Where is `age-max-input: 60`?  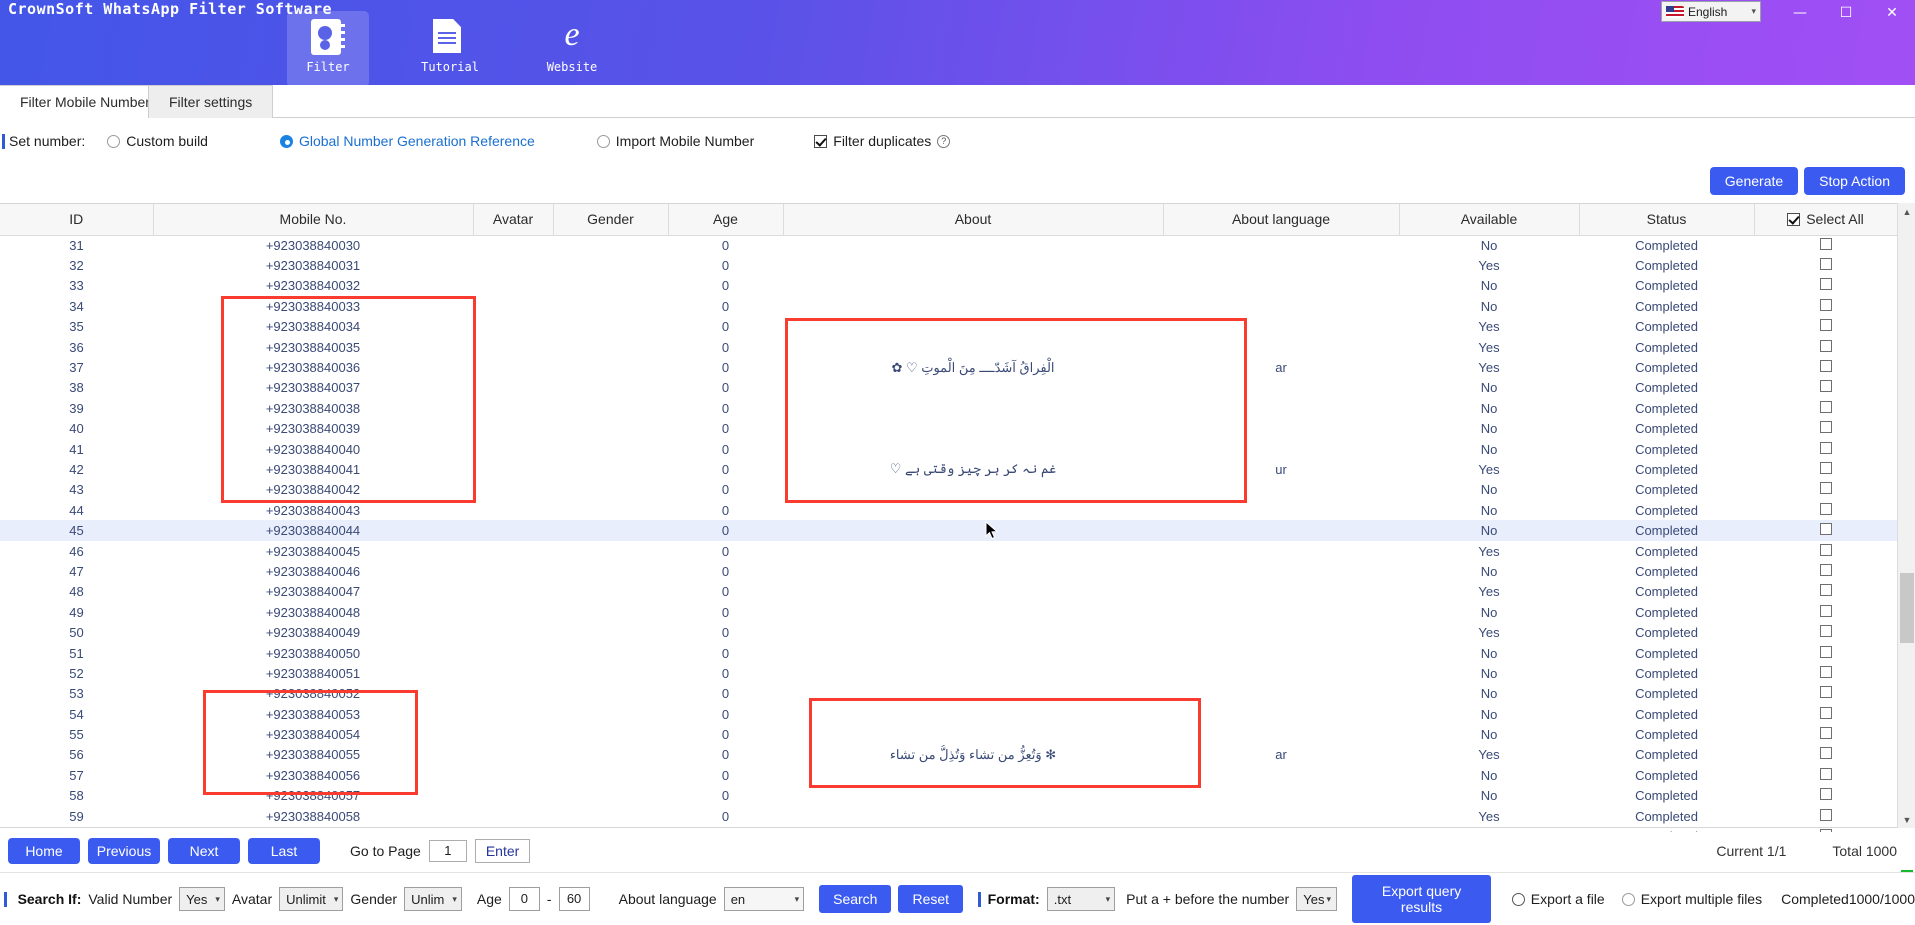 age-max-input: 60 is located at coordinates (574, 899).